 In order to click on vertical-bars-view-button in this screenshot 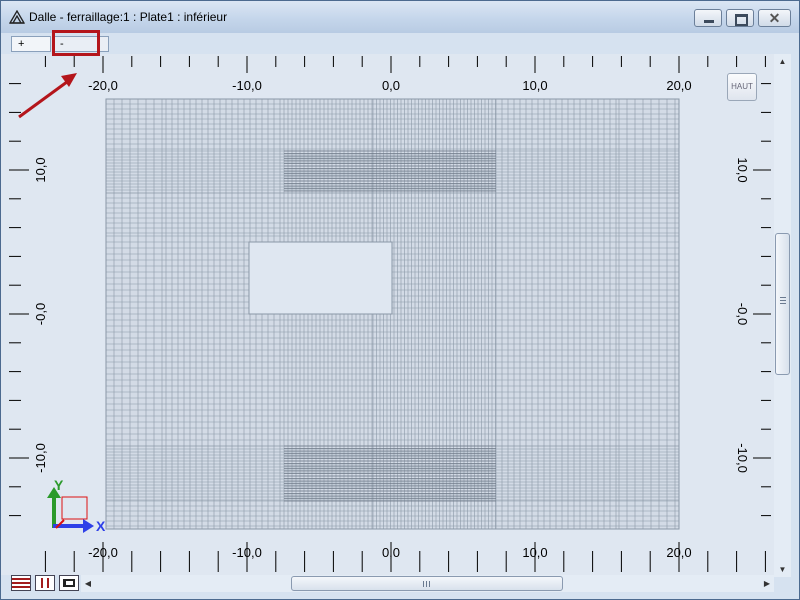, I will do `click(45, 583)`.